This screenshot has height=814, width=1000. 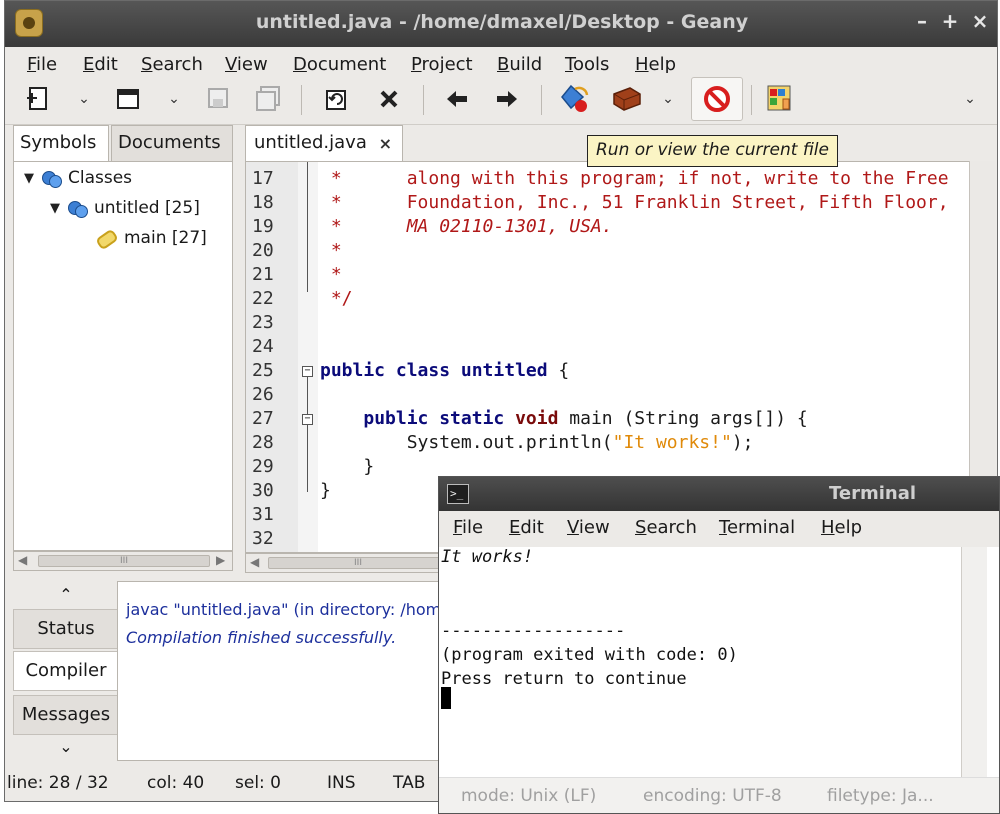 I want to click on close-window-button: ×, so click(x=980, y=23).